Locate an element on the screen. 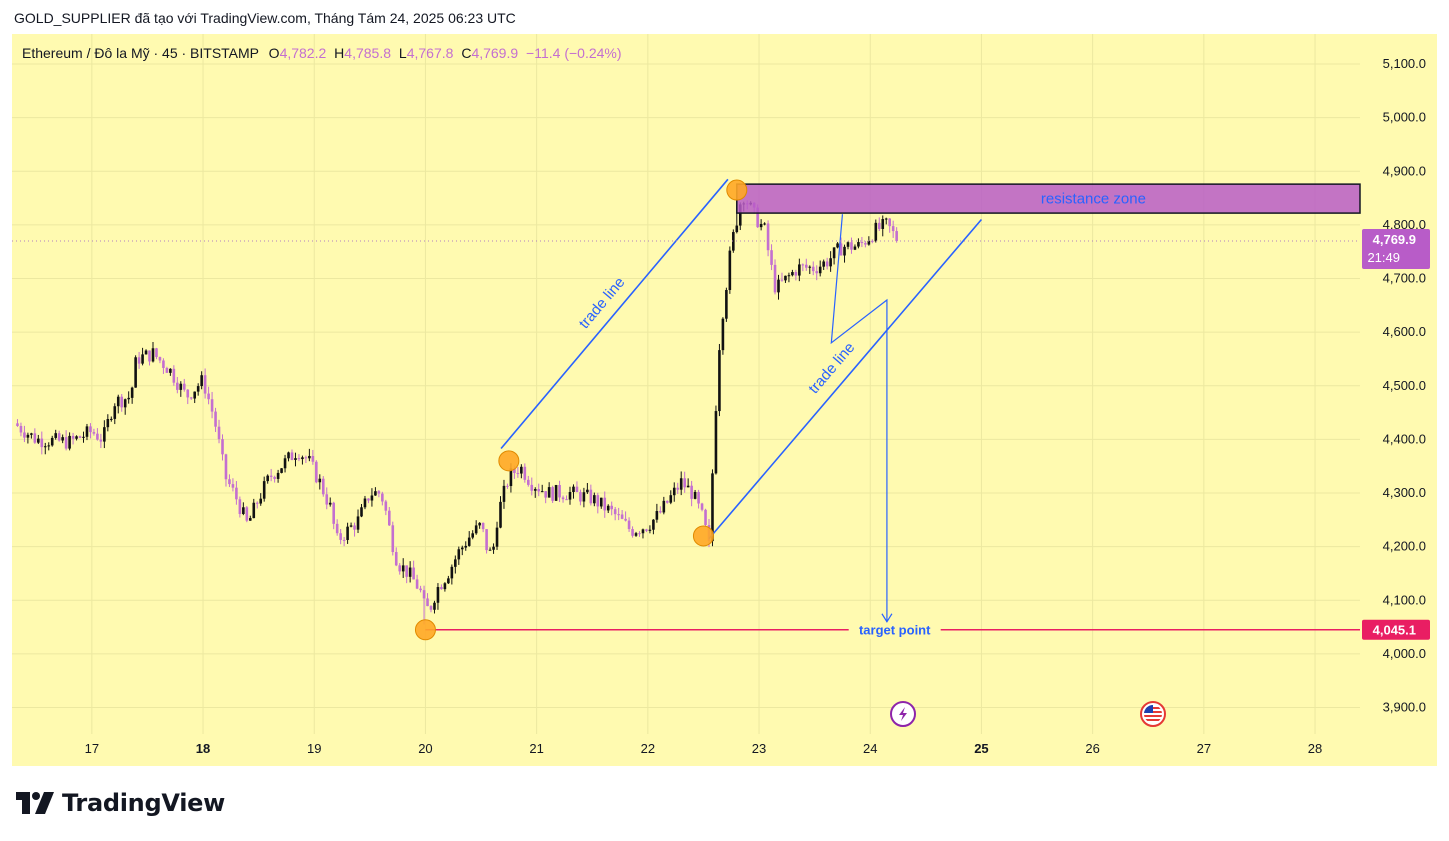 The width and height of the screenshot is (1449, 841). price-tick-label: 4,000.0 is located at coordinates (1404, 653).